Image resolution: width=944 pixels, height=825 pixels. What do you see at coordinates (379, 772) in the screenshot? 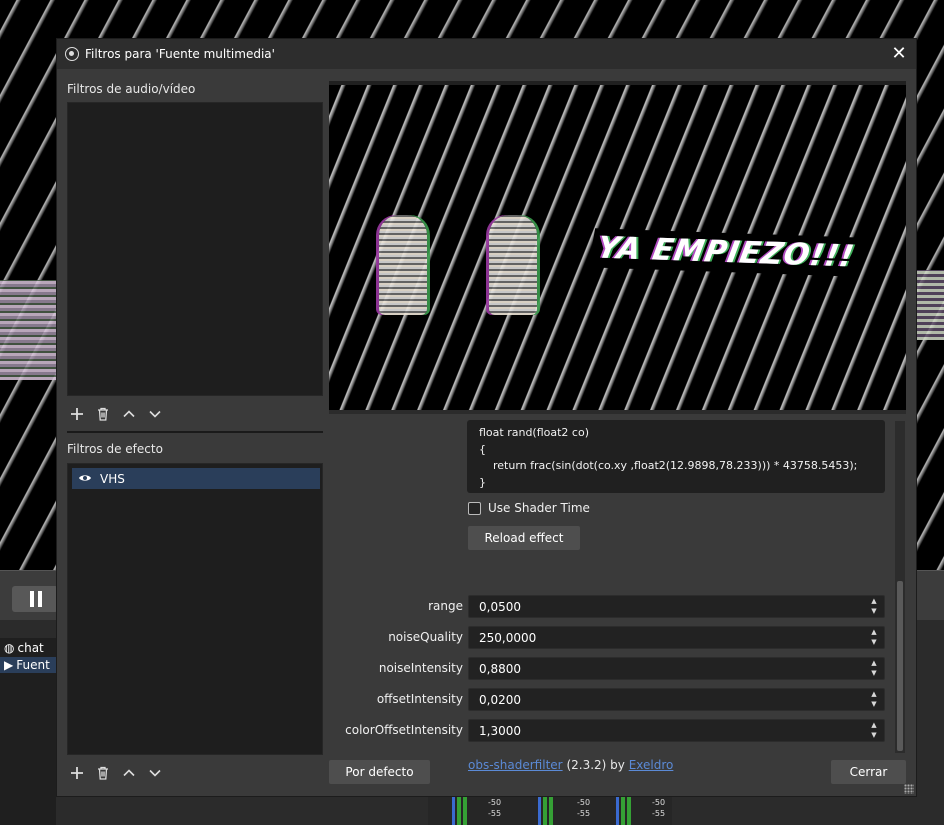
I see `defaults-button: Por defecto` at bounding box center [379, 772].